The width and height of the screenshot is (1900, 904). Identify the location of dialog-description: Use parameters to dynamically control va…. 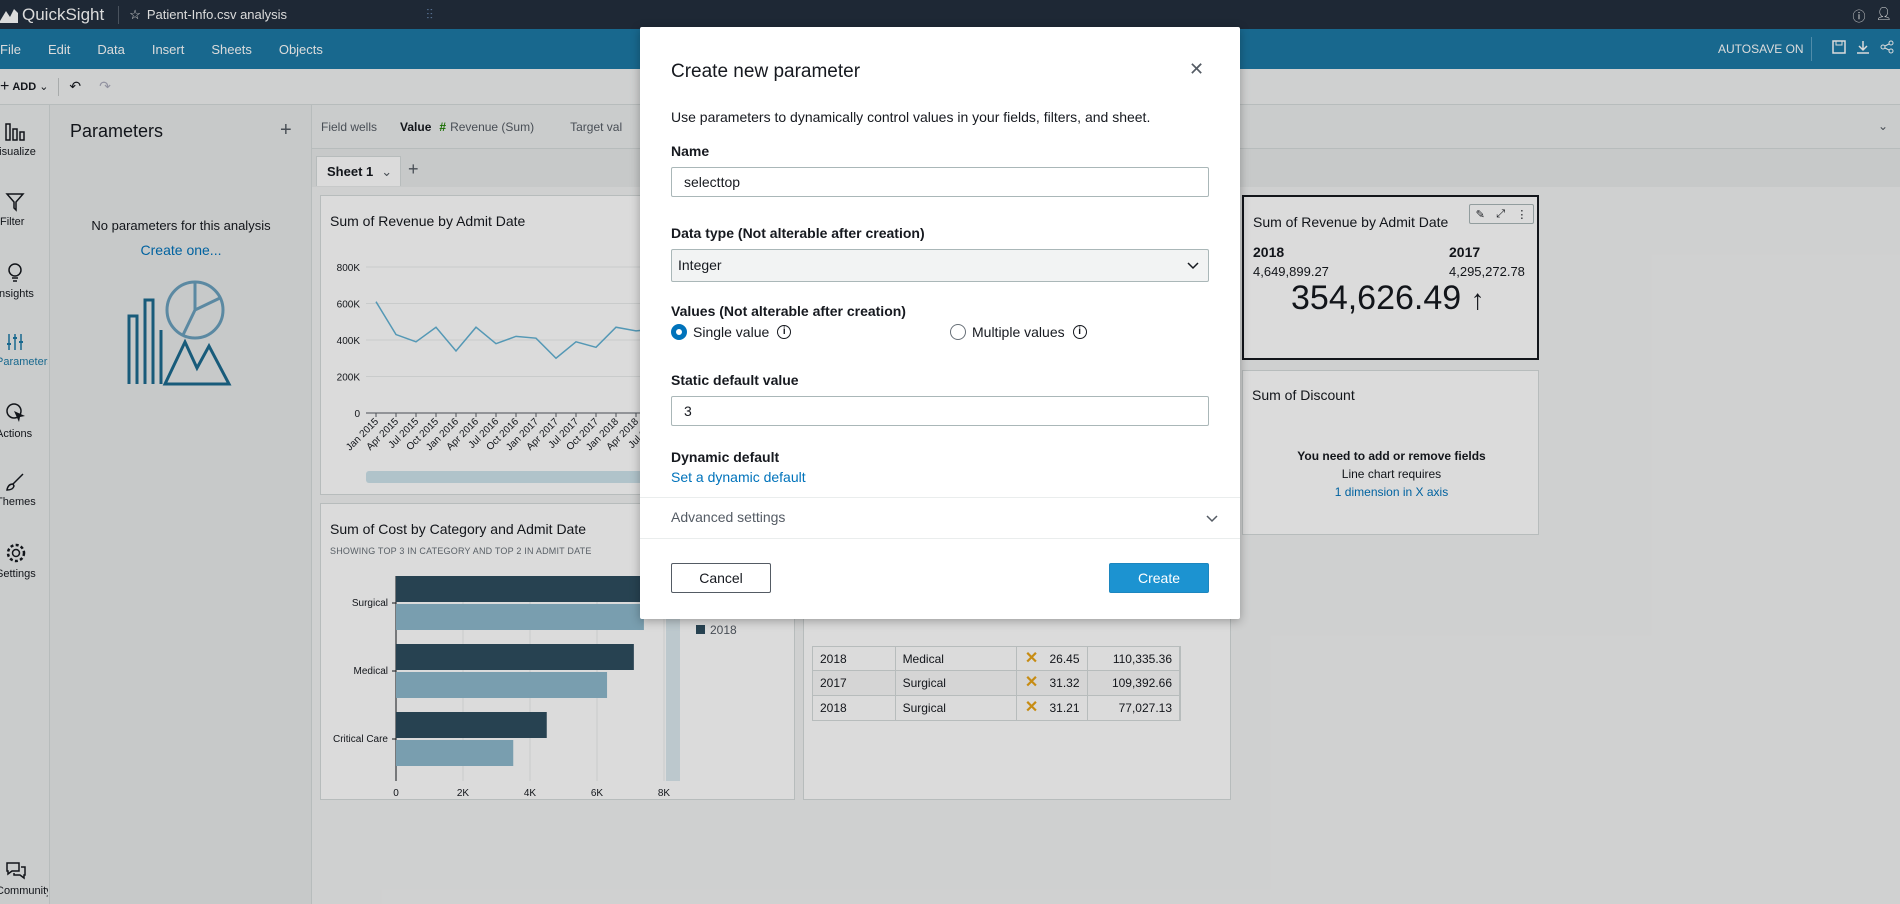
(911, 117).